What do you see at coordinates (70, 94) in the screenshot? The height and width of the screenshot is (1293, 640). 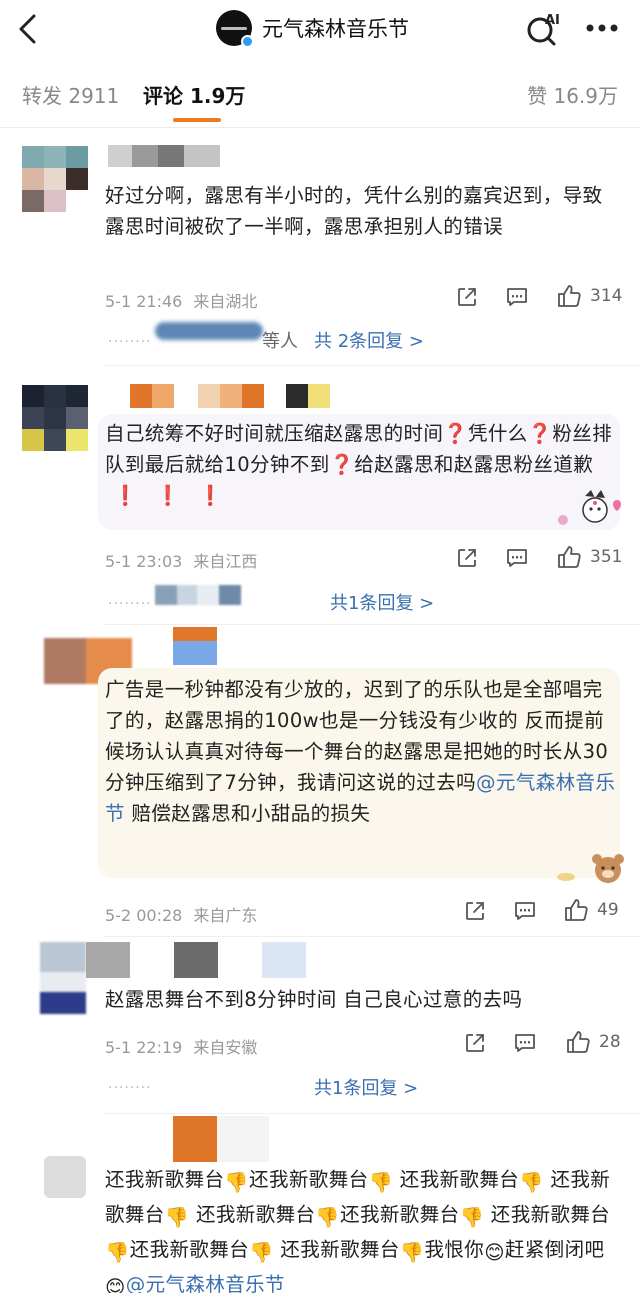 I see `tab-repost: 转发 2911` at bounding box center [70, 94].